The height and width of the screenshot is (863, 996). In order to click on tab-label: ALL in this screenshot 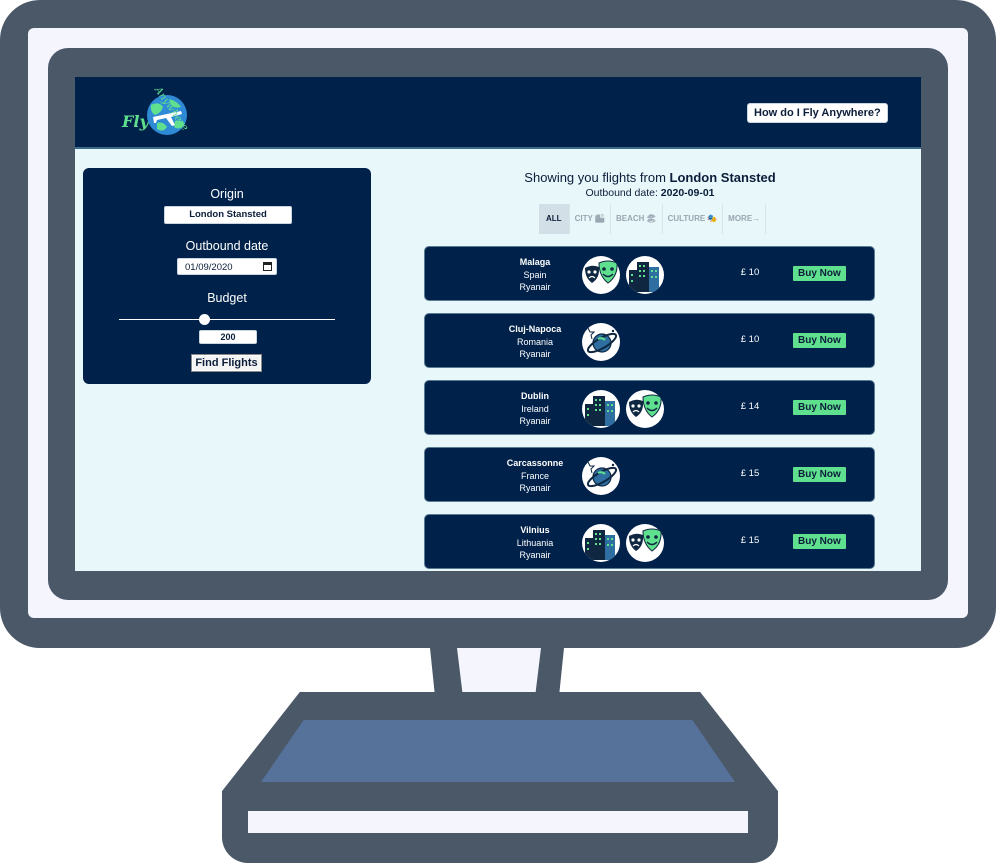, I will do `click(554, 218)`.